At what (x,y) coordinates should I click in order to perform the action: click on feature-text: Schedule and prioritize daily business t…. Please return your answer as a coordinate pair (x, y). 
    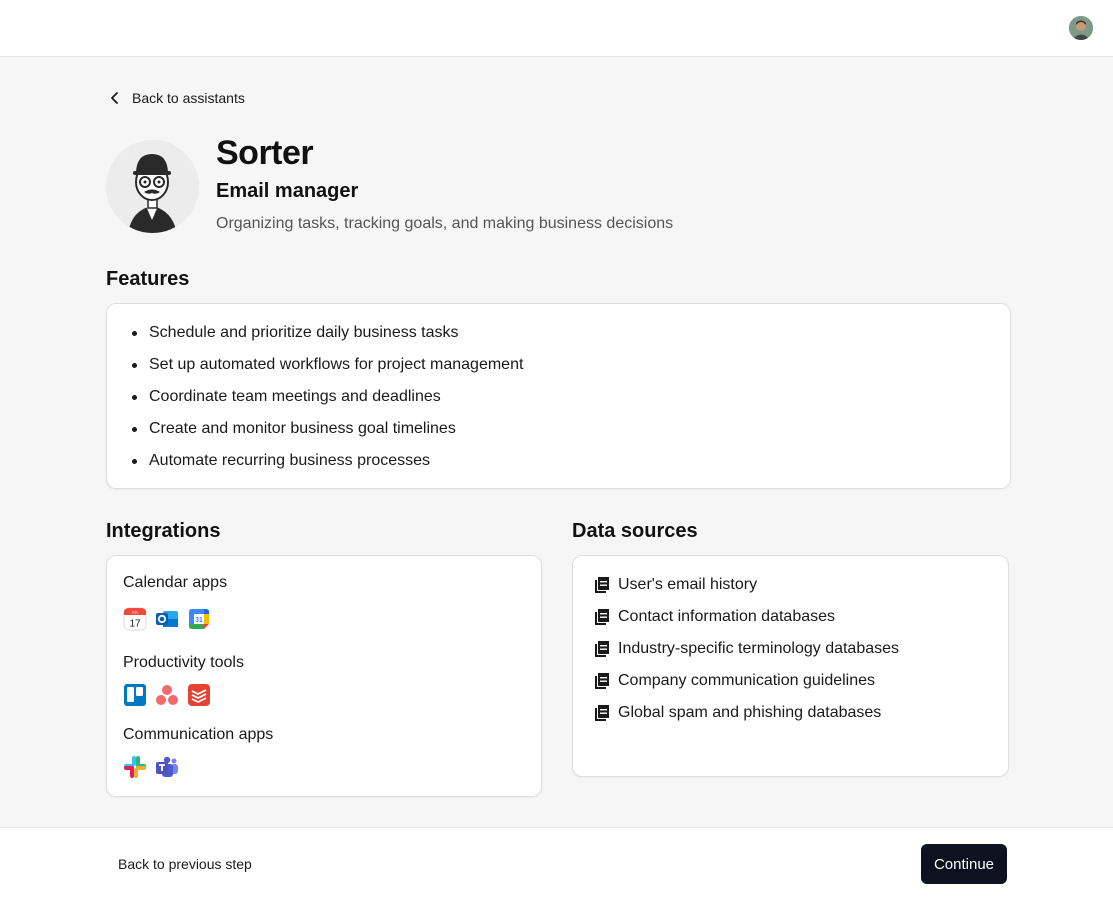
    Looking at the image, I should click on (304, 332).